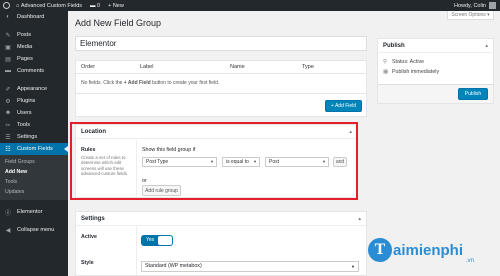 This screenshot has width=500, height=276. Describe the element at coordinates (34, 192) in the screenshot. I see `submenu-item-updates: Updates` at that location.